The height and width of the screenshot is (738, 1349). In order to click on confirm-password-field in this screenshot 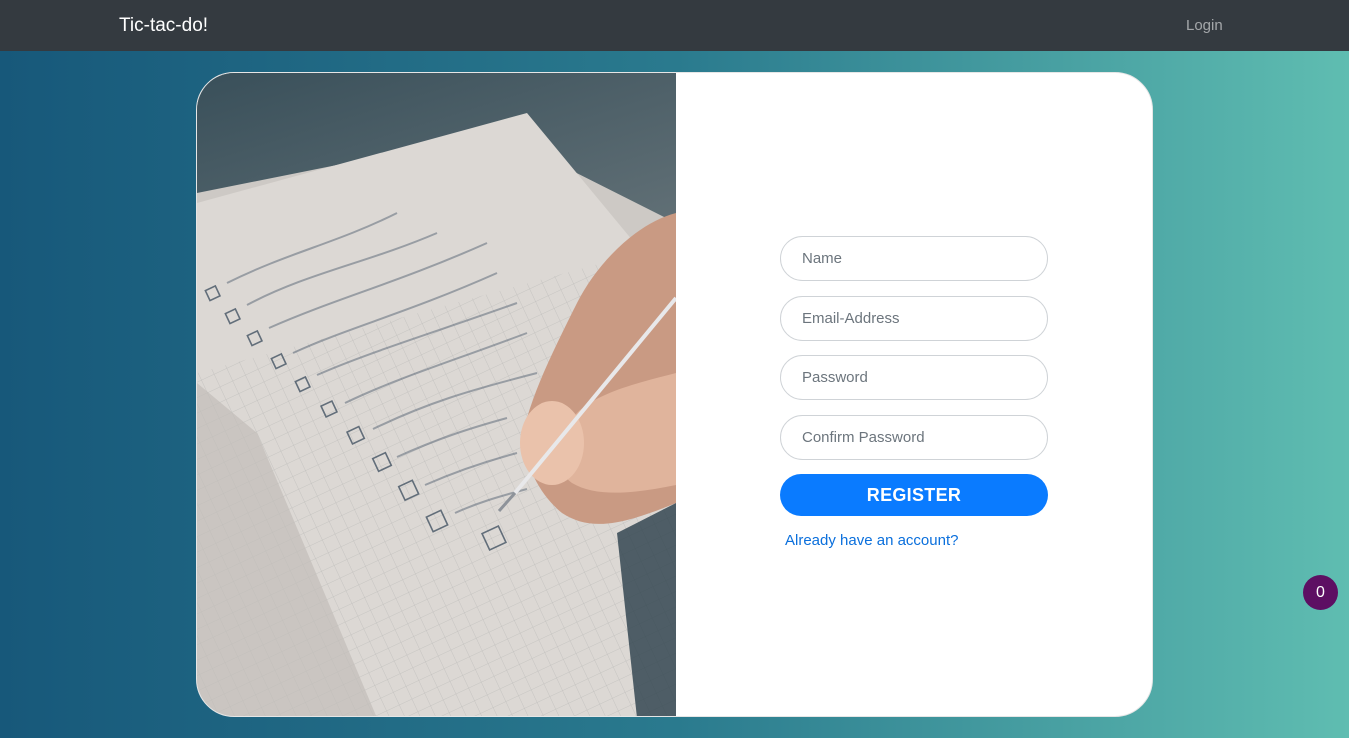, I will do `click(914, 437)`.